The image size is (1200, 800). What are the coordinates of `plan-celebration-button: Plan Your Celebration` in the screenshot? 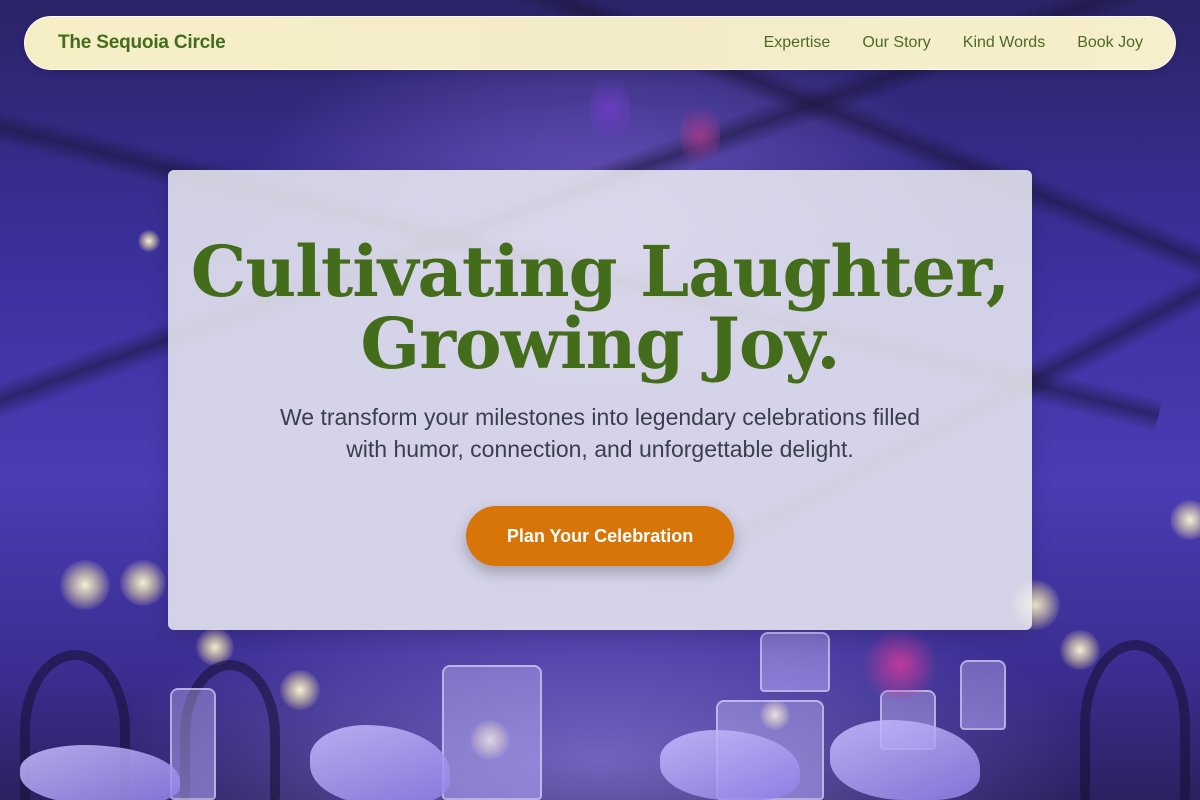 It's located at (600, 536).